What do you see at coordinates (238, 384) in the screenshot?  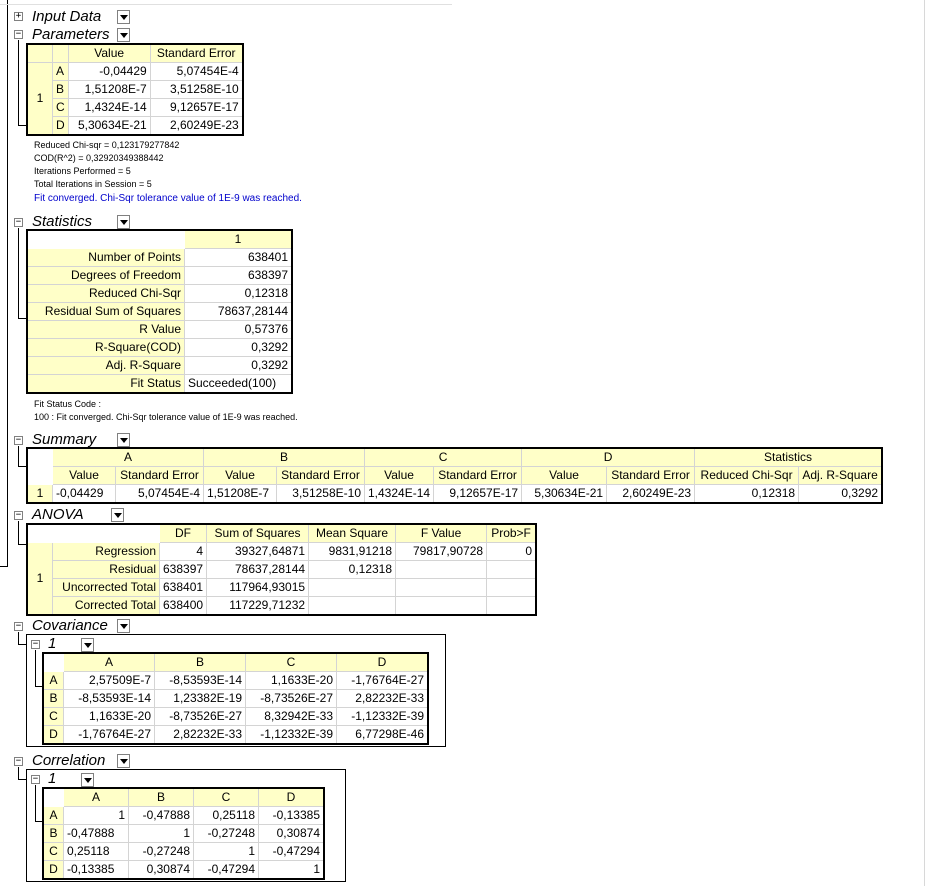 I see `table-cell: Succeeded(100)` at bounding box center [238, 384].